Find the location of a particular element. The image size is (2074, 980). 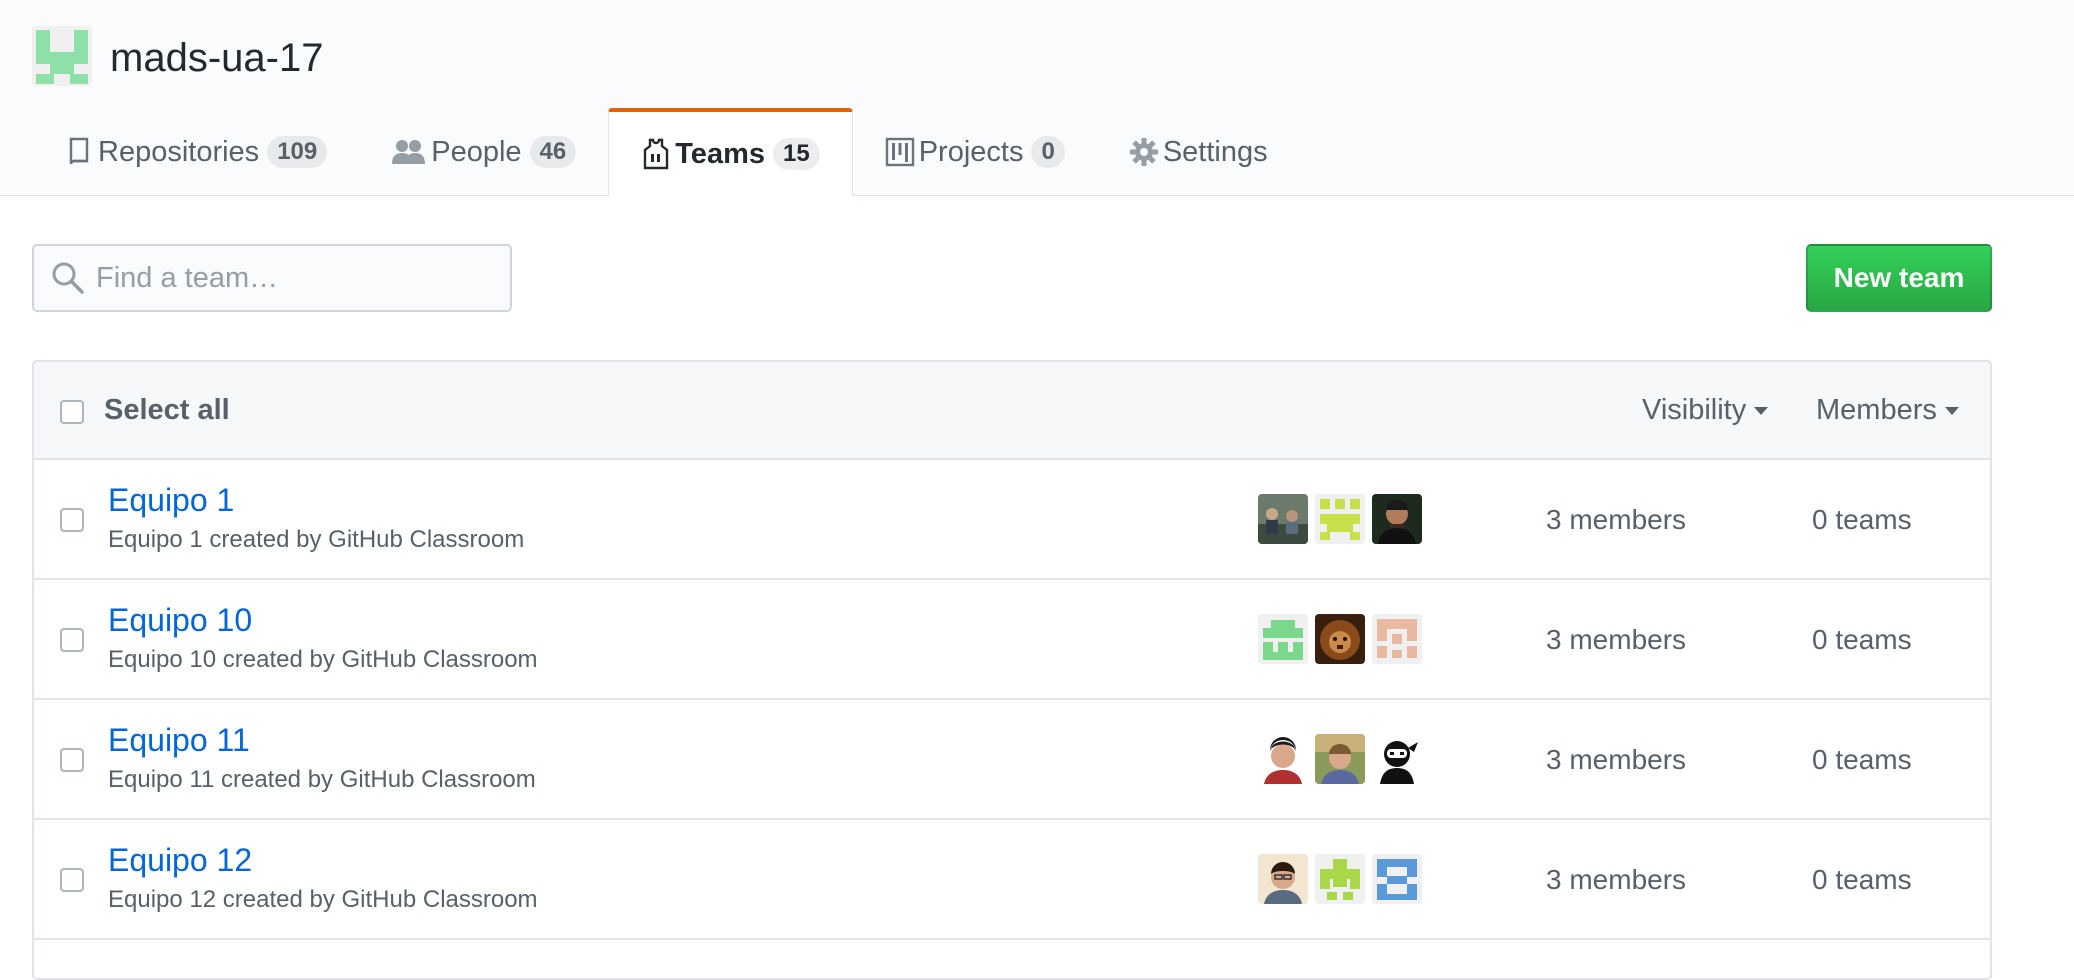

tab-projects: Projects 0 is located at coordinates (975, 152).